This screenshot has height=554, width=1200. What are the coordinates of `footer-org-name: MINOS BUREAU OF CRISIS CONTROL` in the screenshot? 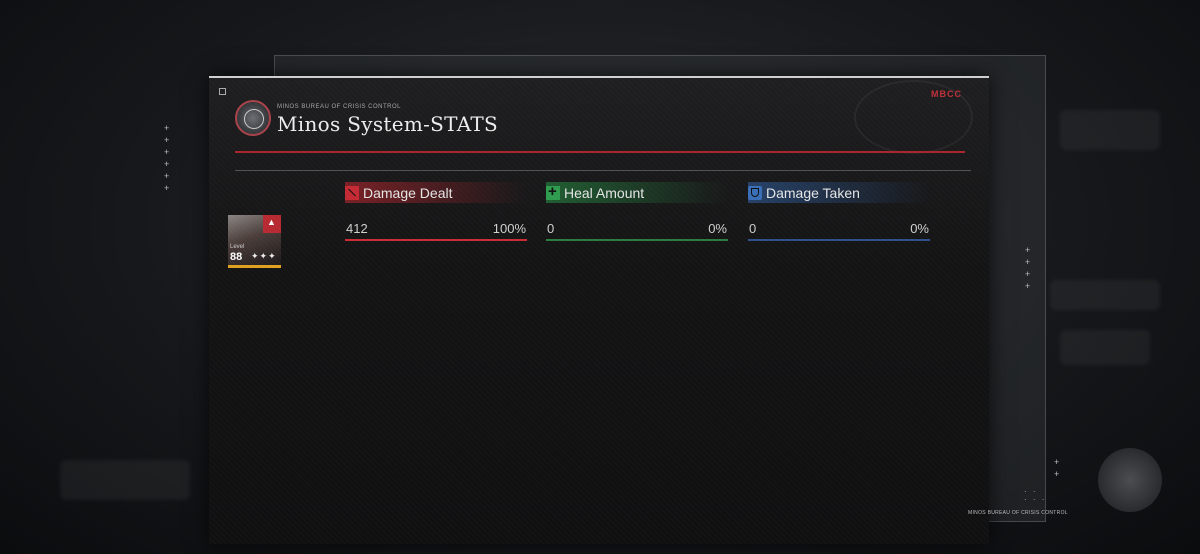 It's located at (1018, 513).